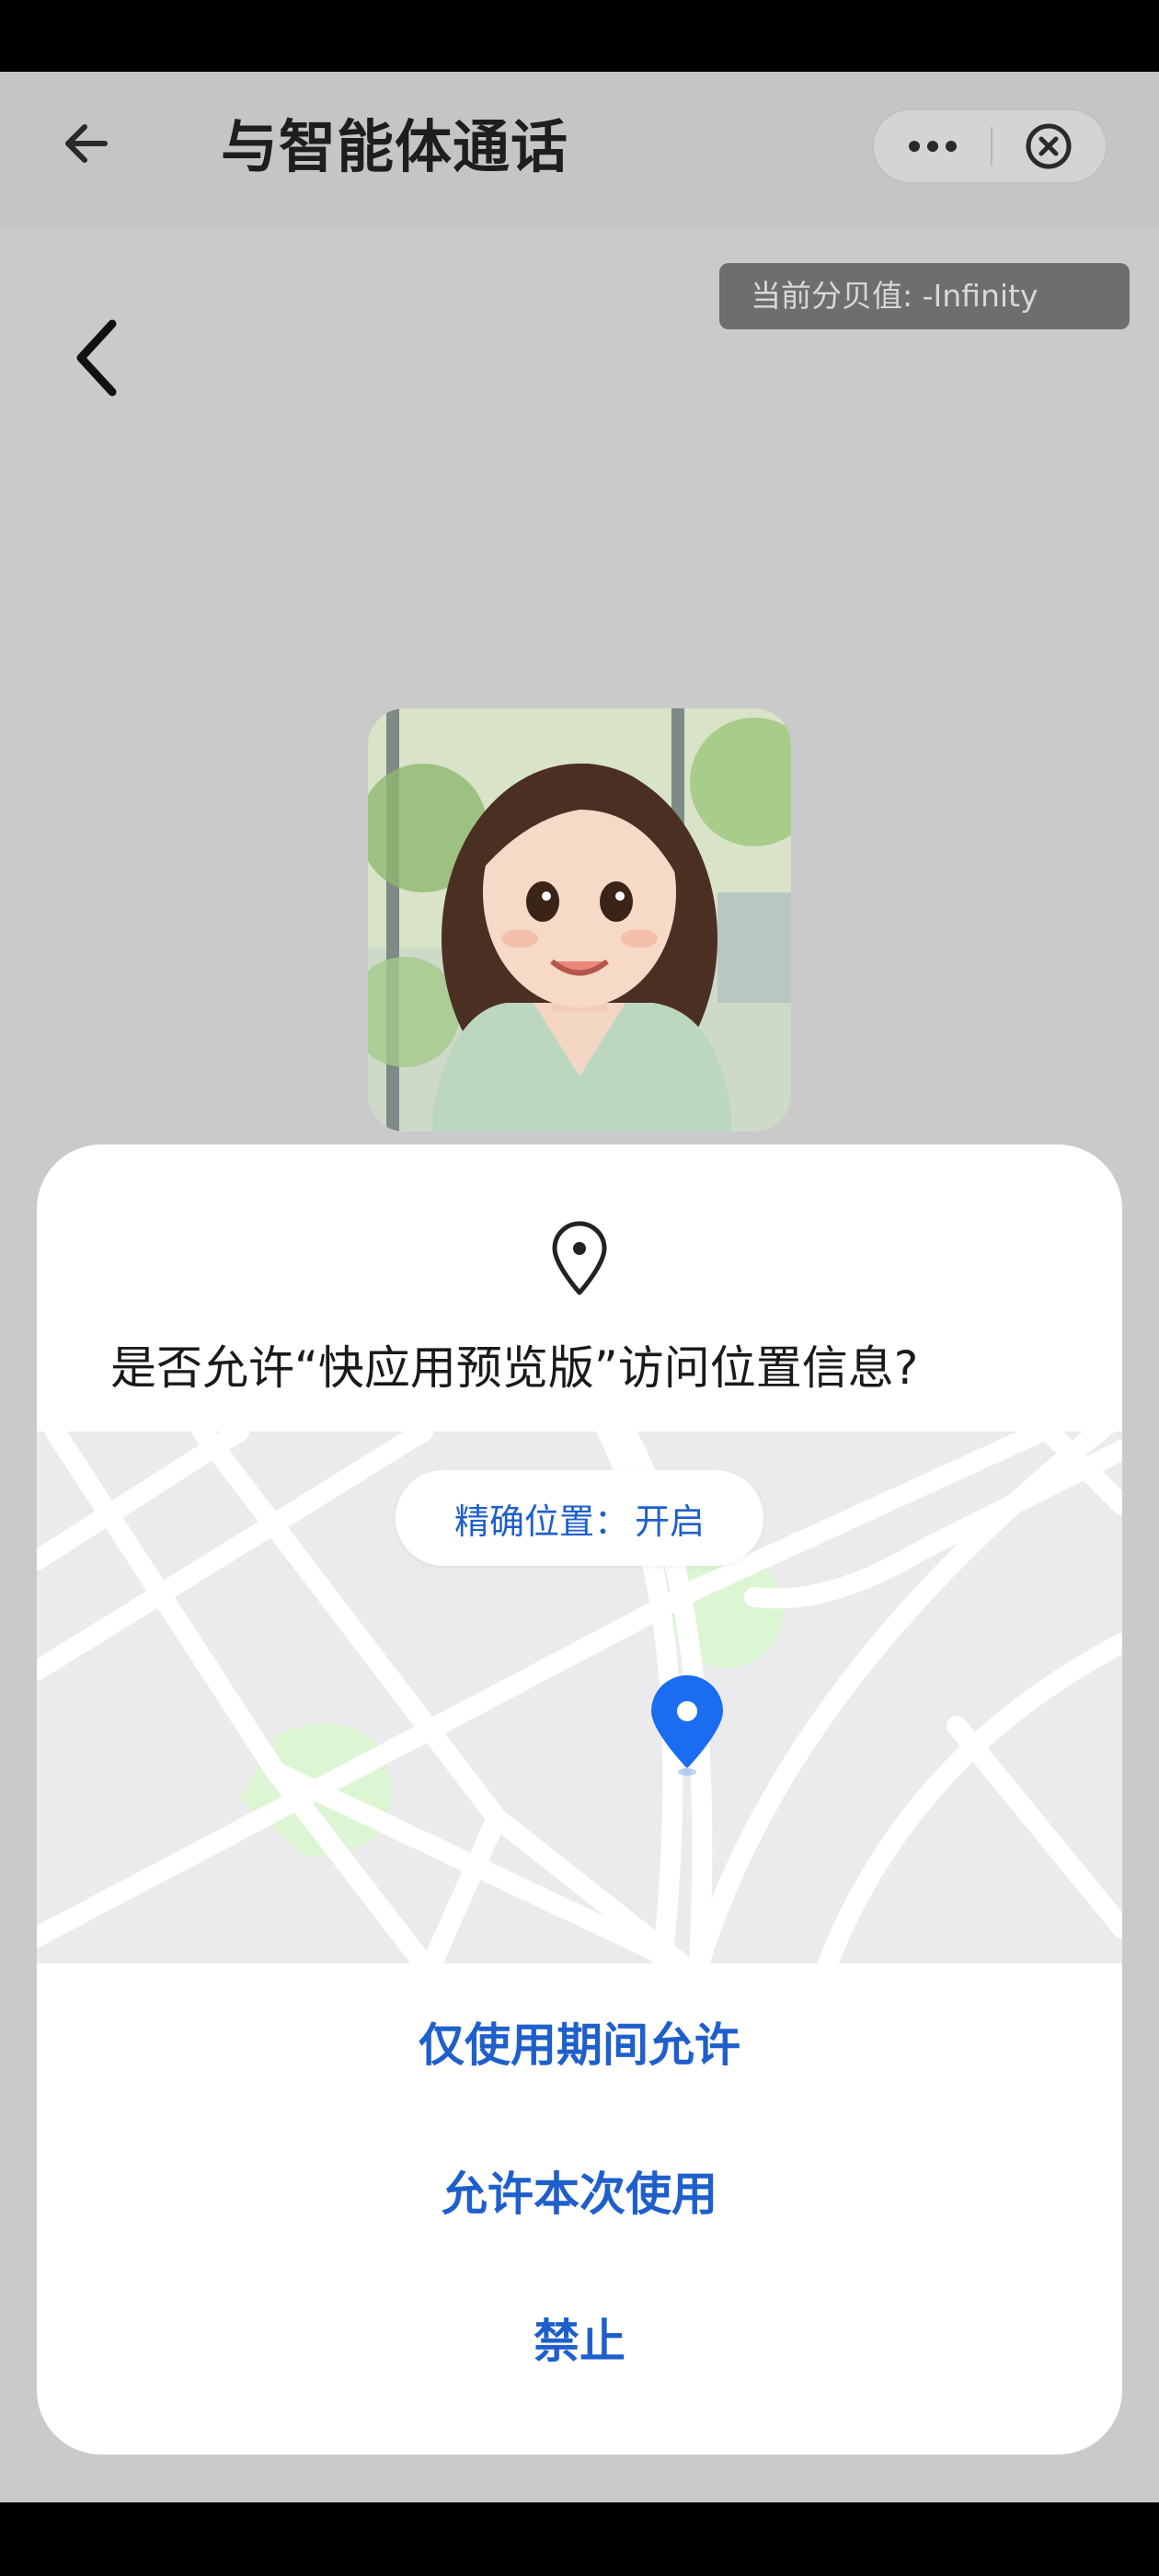  Describe the element at coordinates (579, 2041) in the screenshot. I see `allow-while-using-button: 仅使用期间允许` at that location.